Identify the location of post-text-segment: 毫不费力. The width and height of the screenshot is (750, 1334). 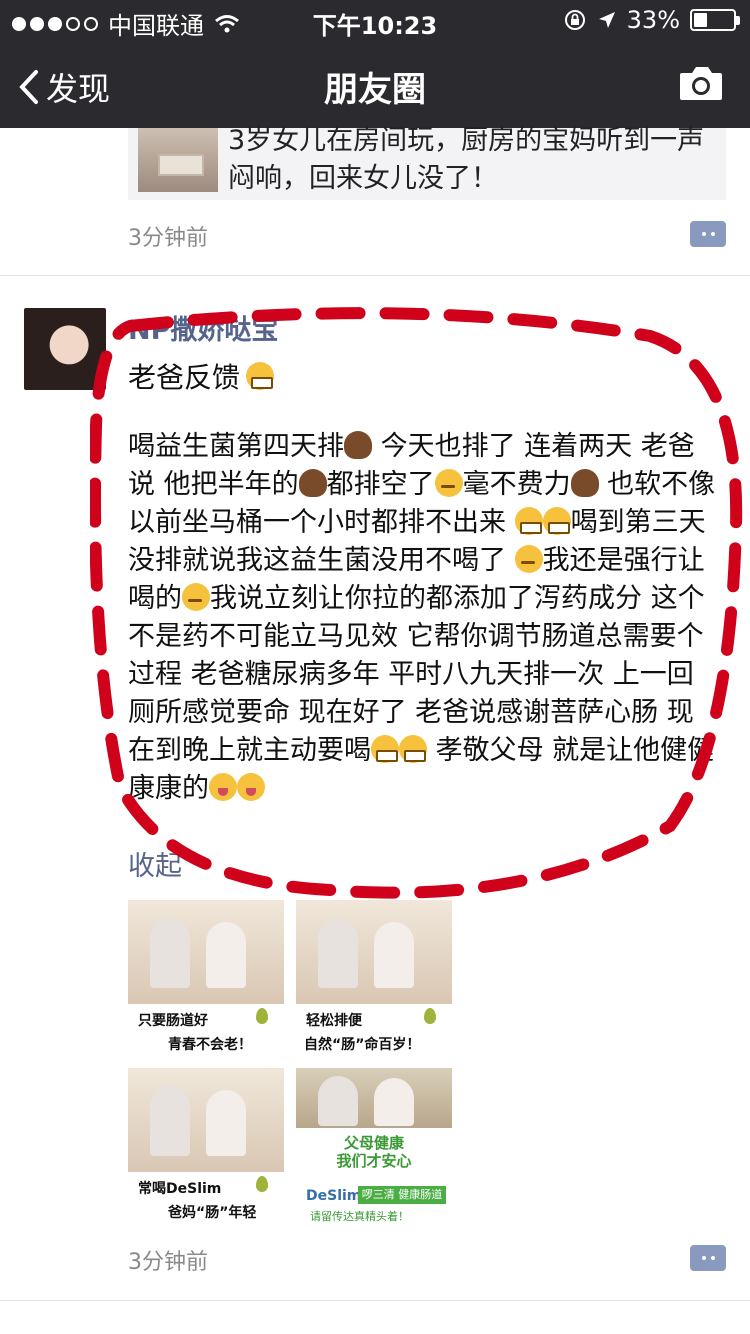
(516, 484).